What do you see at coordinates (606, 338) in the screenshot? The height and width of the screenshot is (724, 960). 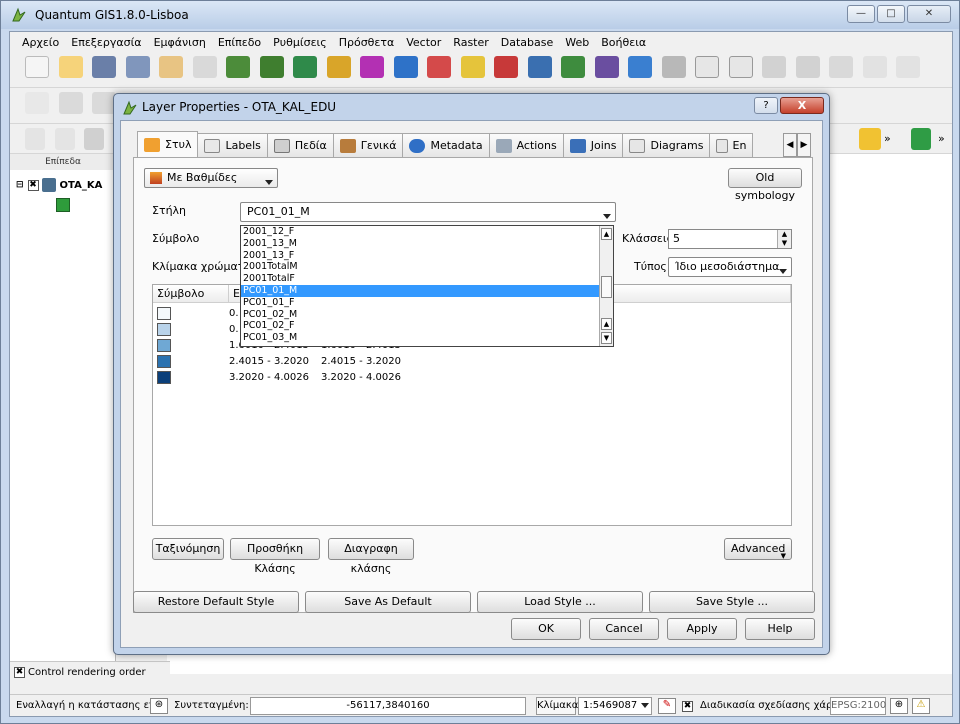 I see `scroll-down-icon: ▼` at bounding box center [606, 338].